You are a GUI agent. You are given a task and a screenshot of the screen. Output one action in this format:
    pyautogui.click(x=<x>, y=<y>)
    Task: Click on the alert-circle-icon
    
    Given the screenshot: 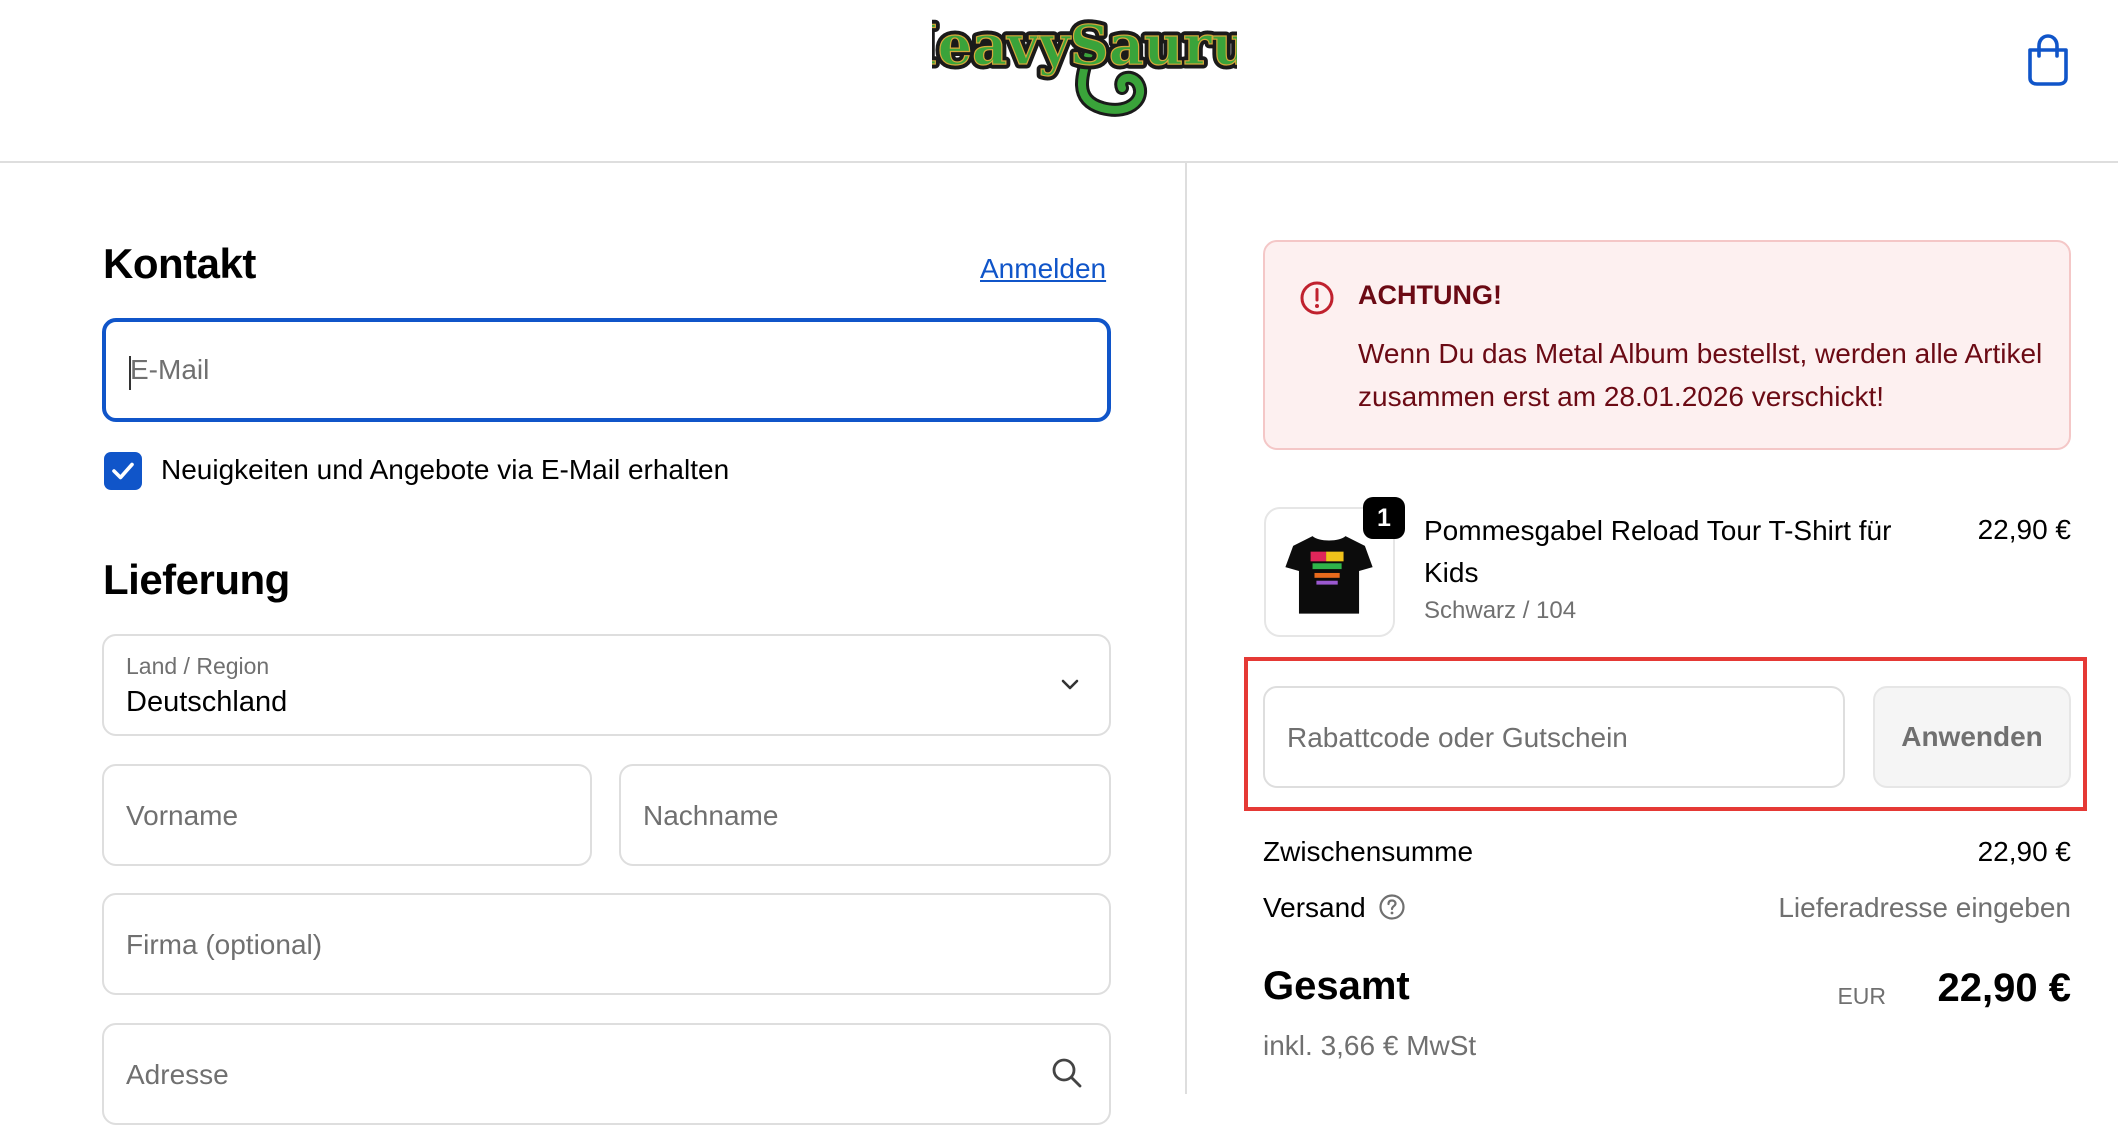 What is the action you would take?
    pyautogui.click(x=1317, y=298)
    